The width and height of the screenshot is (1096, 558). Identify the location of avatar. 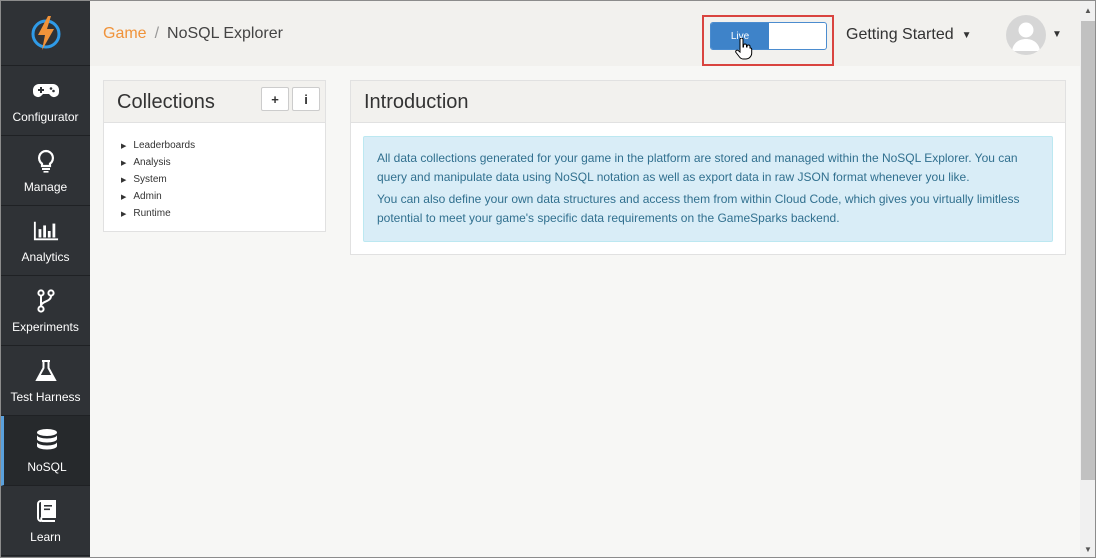
(1026, 35).